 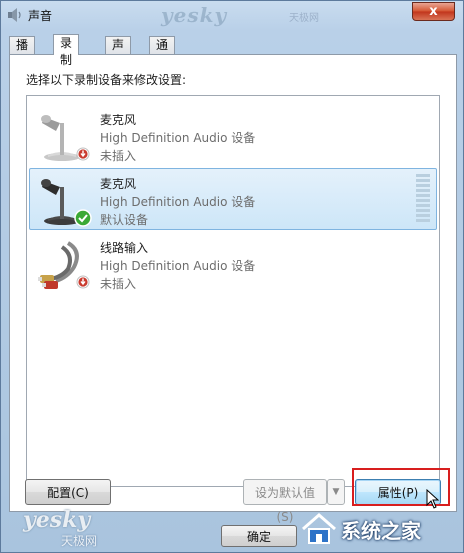 I want to click on close-button: x, so click(x=433, y=11).